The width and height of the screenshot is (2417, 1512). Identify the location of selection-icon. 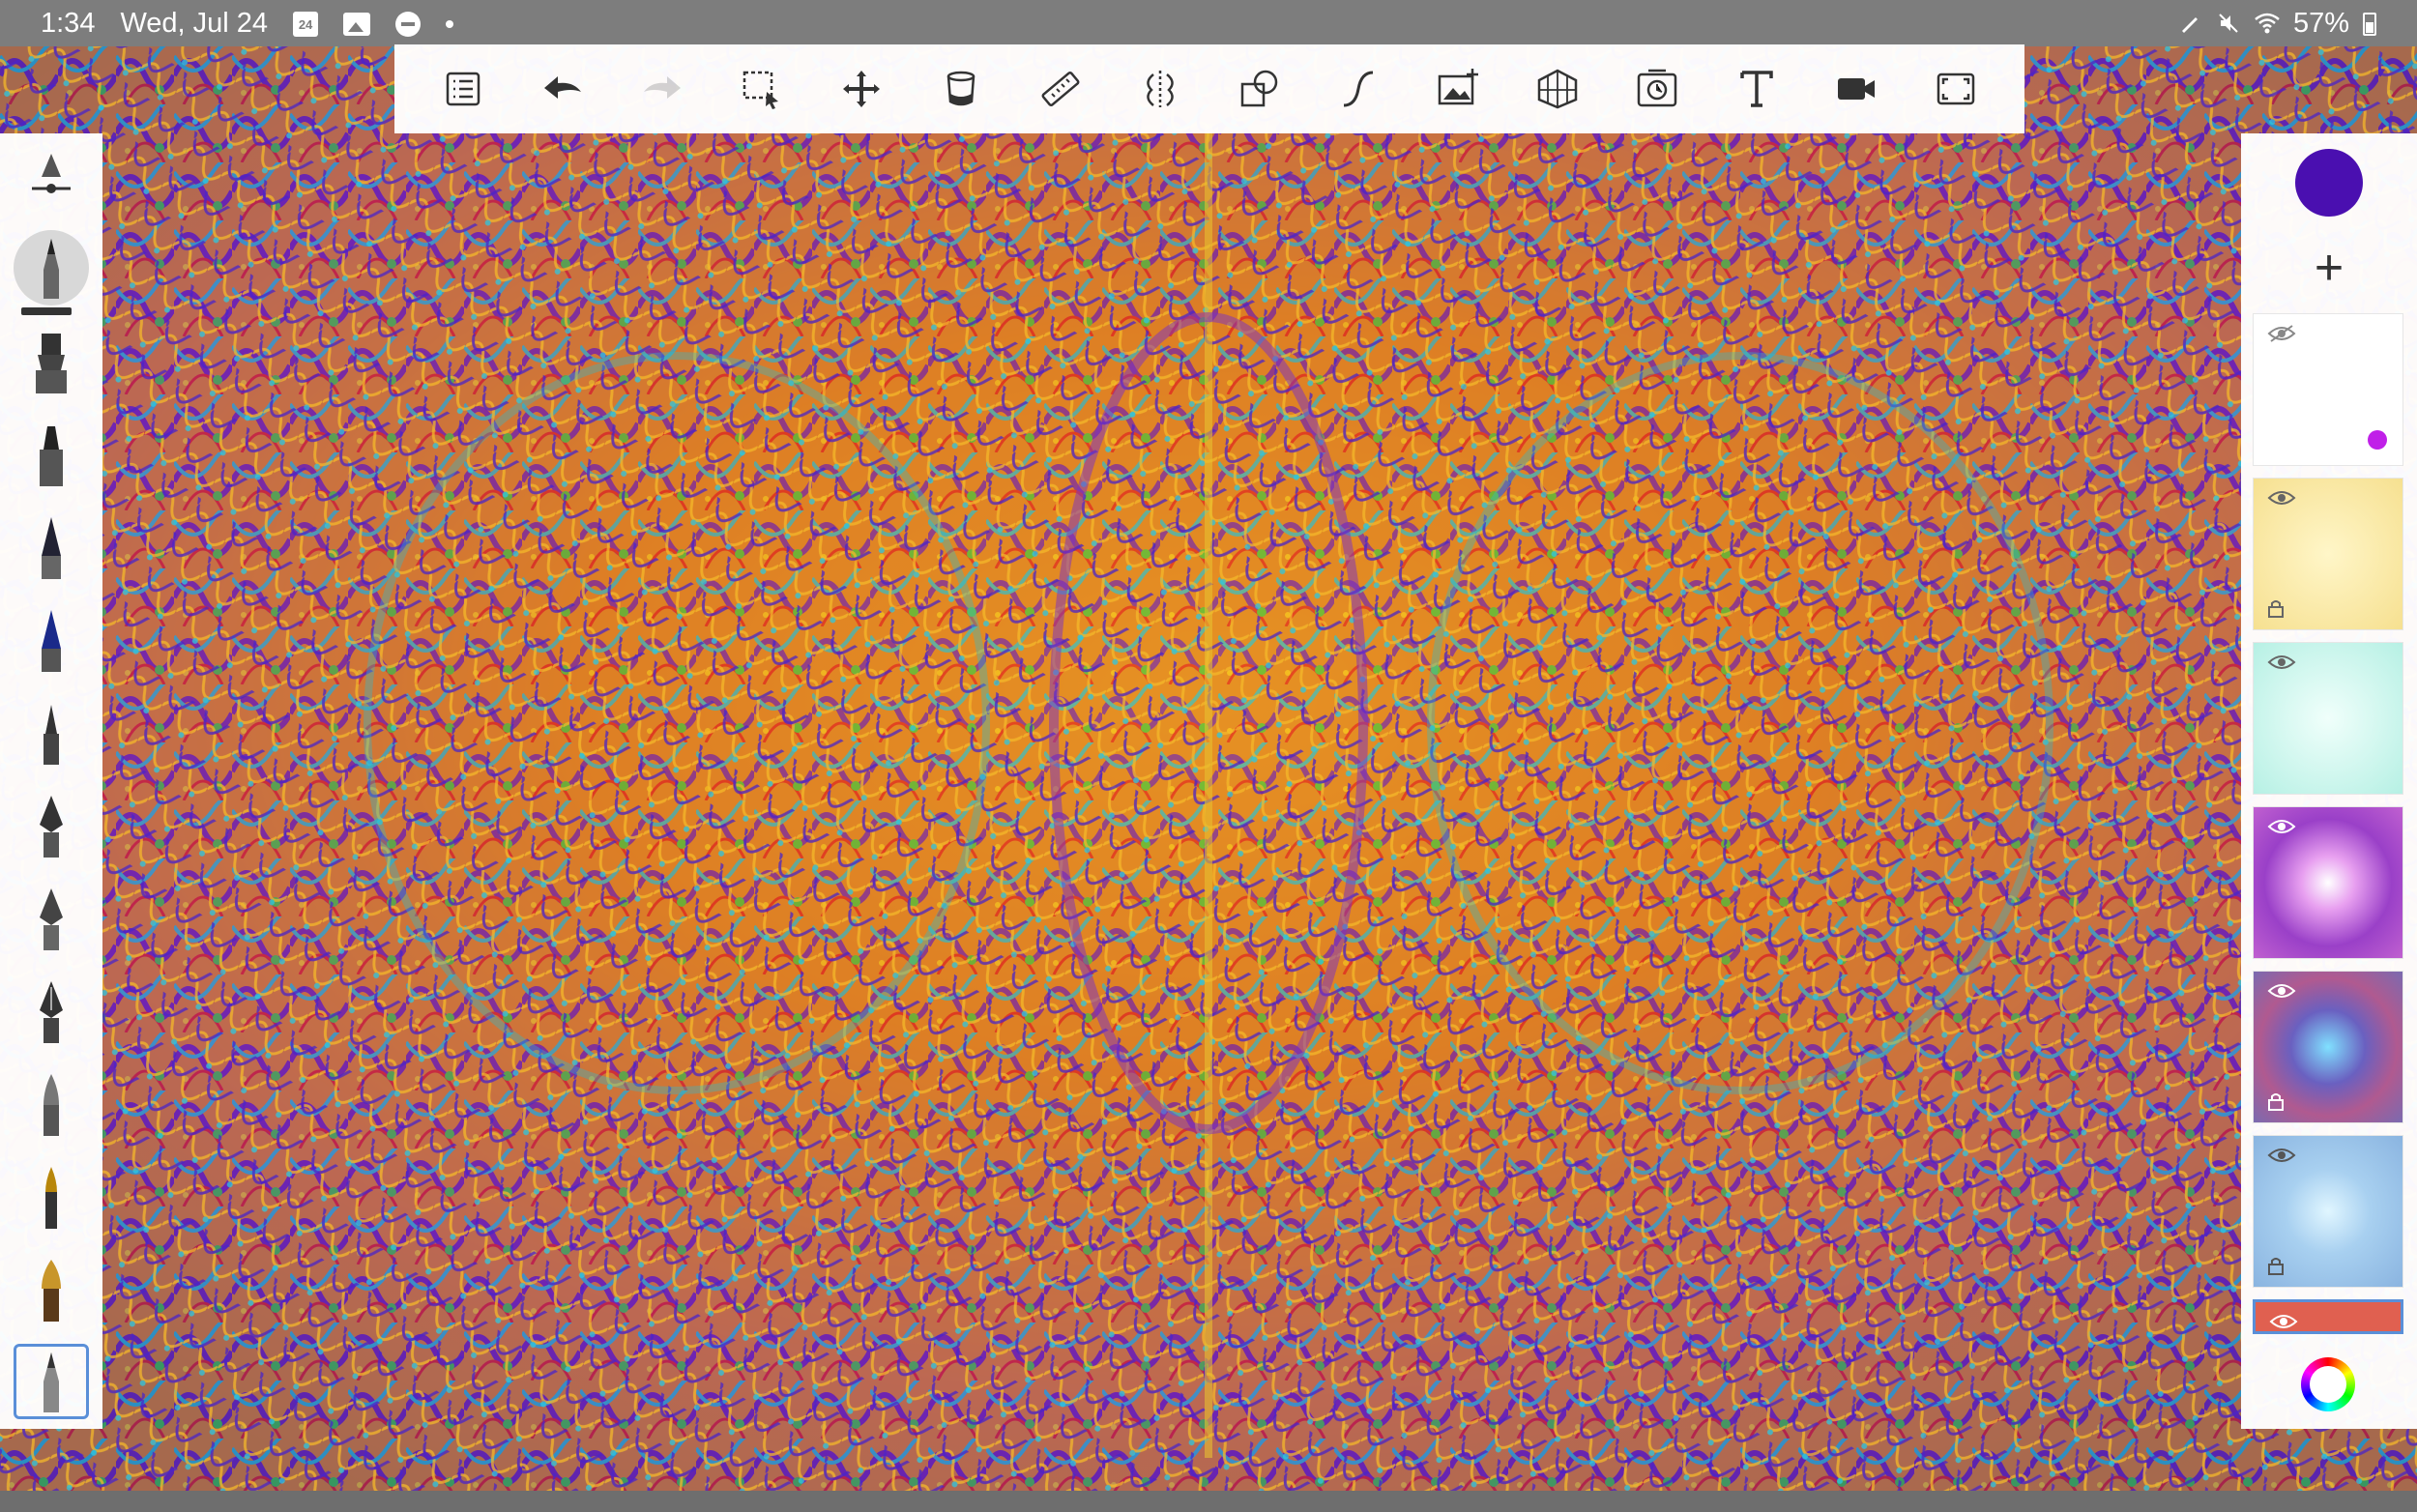
(761, 90).